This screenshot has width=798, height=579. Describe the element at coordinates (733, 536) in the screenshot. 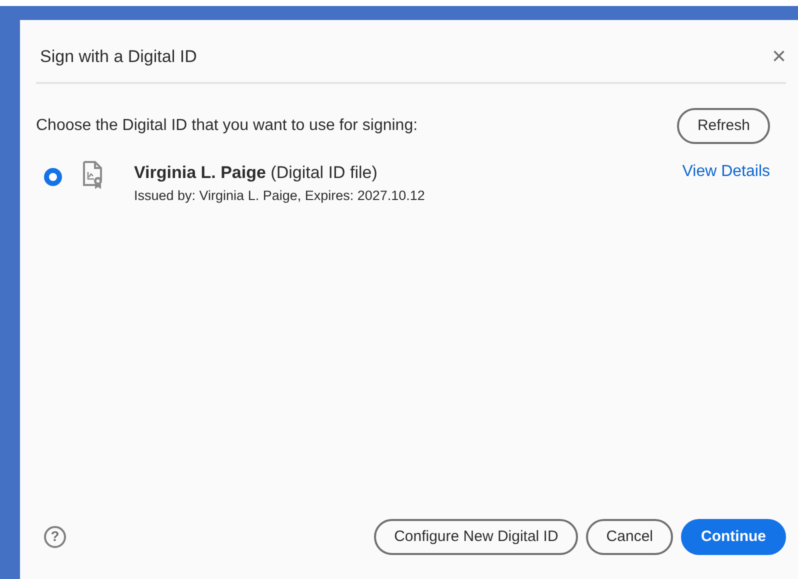

I see `continue-button: Continue` at that location.